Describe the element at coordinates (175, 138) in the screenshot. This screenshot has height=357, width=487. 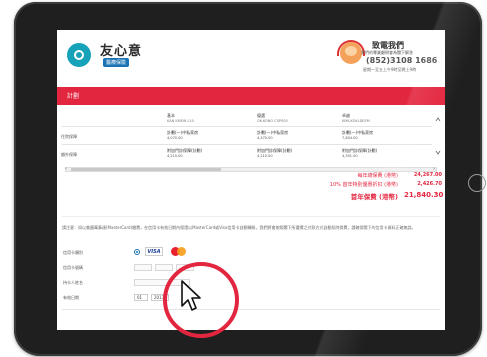
I see `cell-value: 4,070.00` at that location.